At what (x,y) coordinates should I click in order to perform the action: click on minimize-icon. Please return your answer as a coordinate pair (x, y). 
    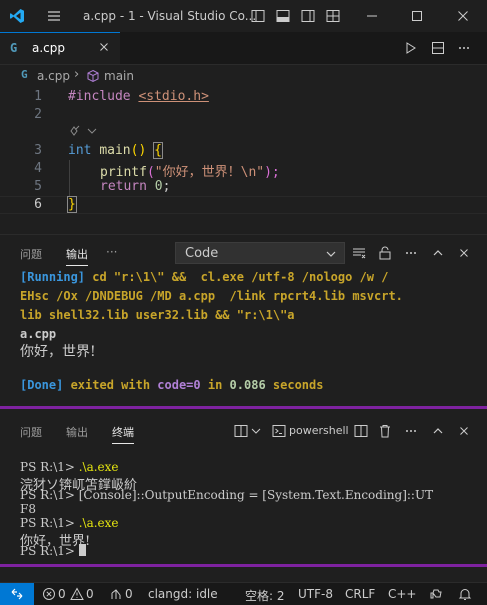
    Looking at the image, I should click on (372, 16).